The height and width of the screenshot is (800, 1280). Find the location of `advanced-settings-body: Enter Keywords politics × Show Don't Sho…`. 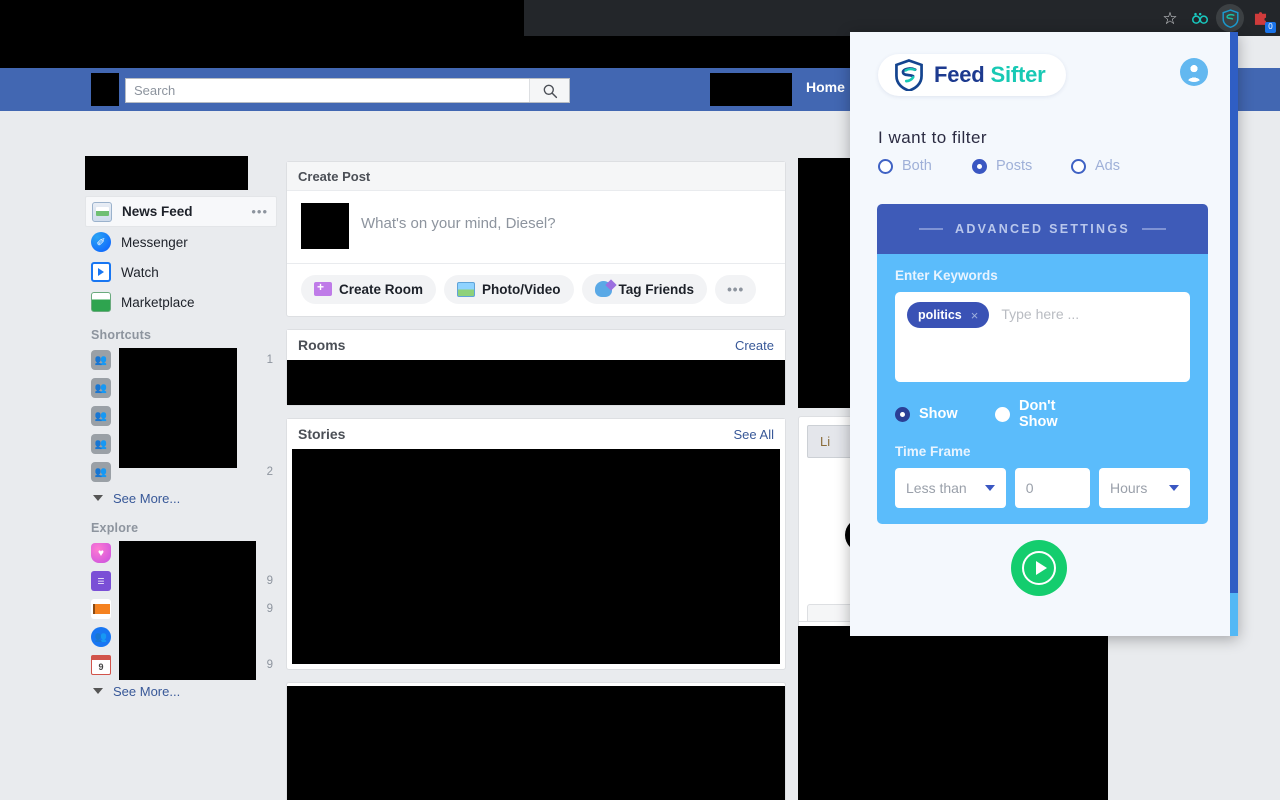

advanced-settings-body: Enter Keywords politics × Show Don't Sho… is located at coordinates (1042, 389).